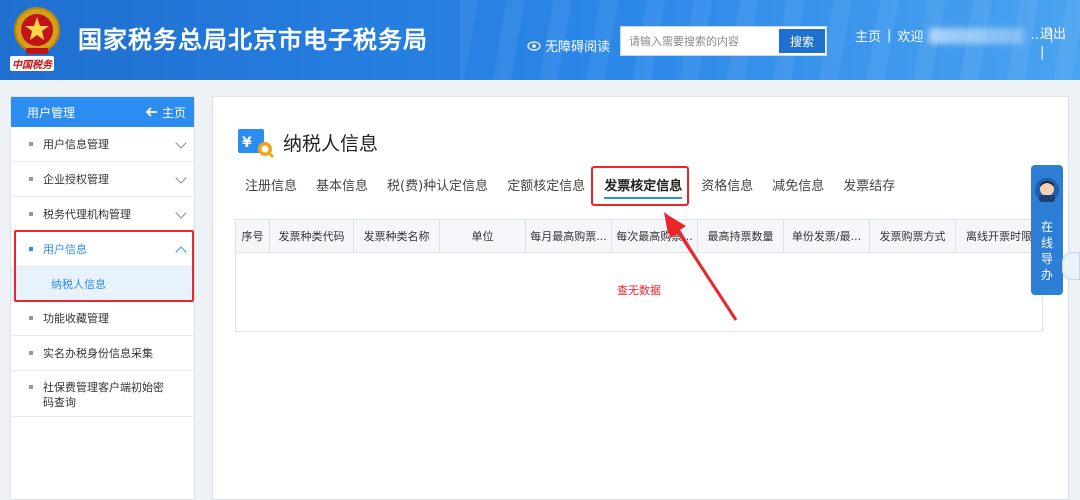  What do you see at coordinates (701, 41) in the screenshot?
I see `search-input` at bounding box center [701, 41].